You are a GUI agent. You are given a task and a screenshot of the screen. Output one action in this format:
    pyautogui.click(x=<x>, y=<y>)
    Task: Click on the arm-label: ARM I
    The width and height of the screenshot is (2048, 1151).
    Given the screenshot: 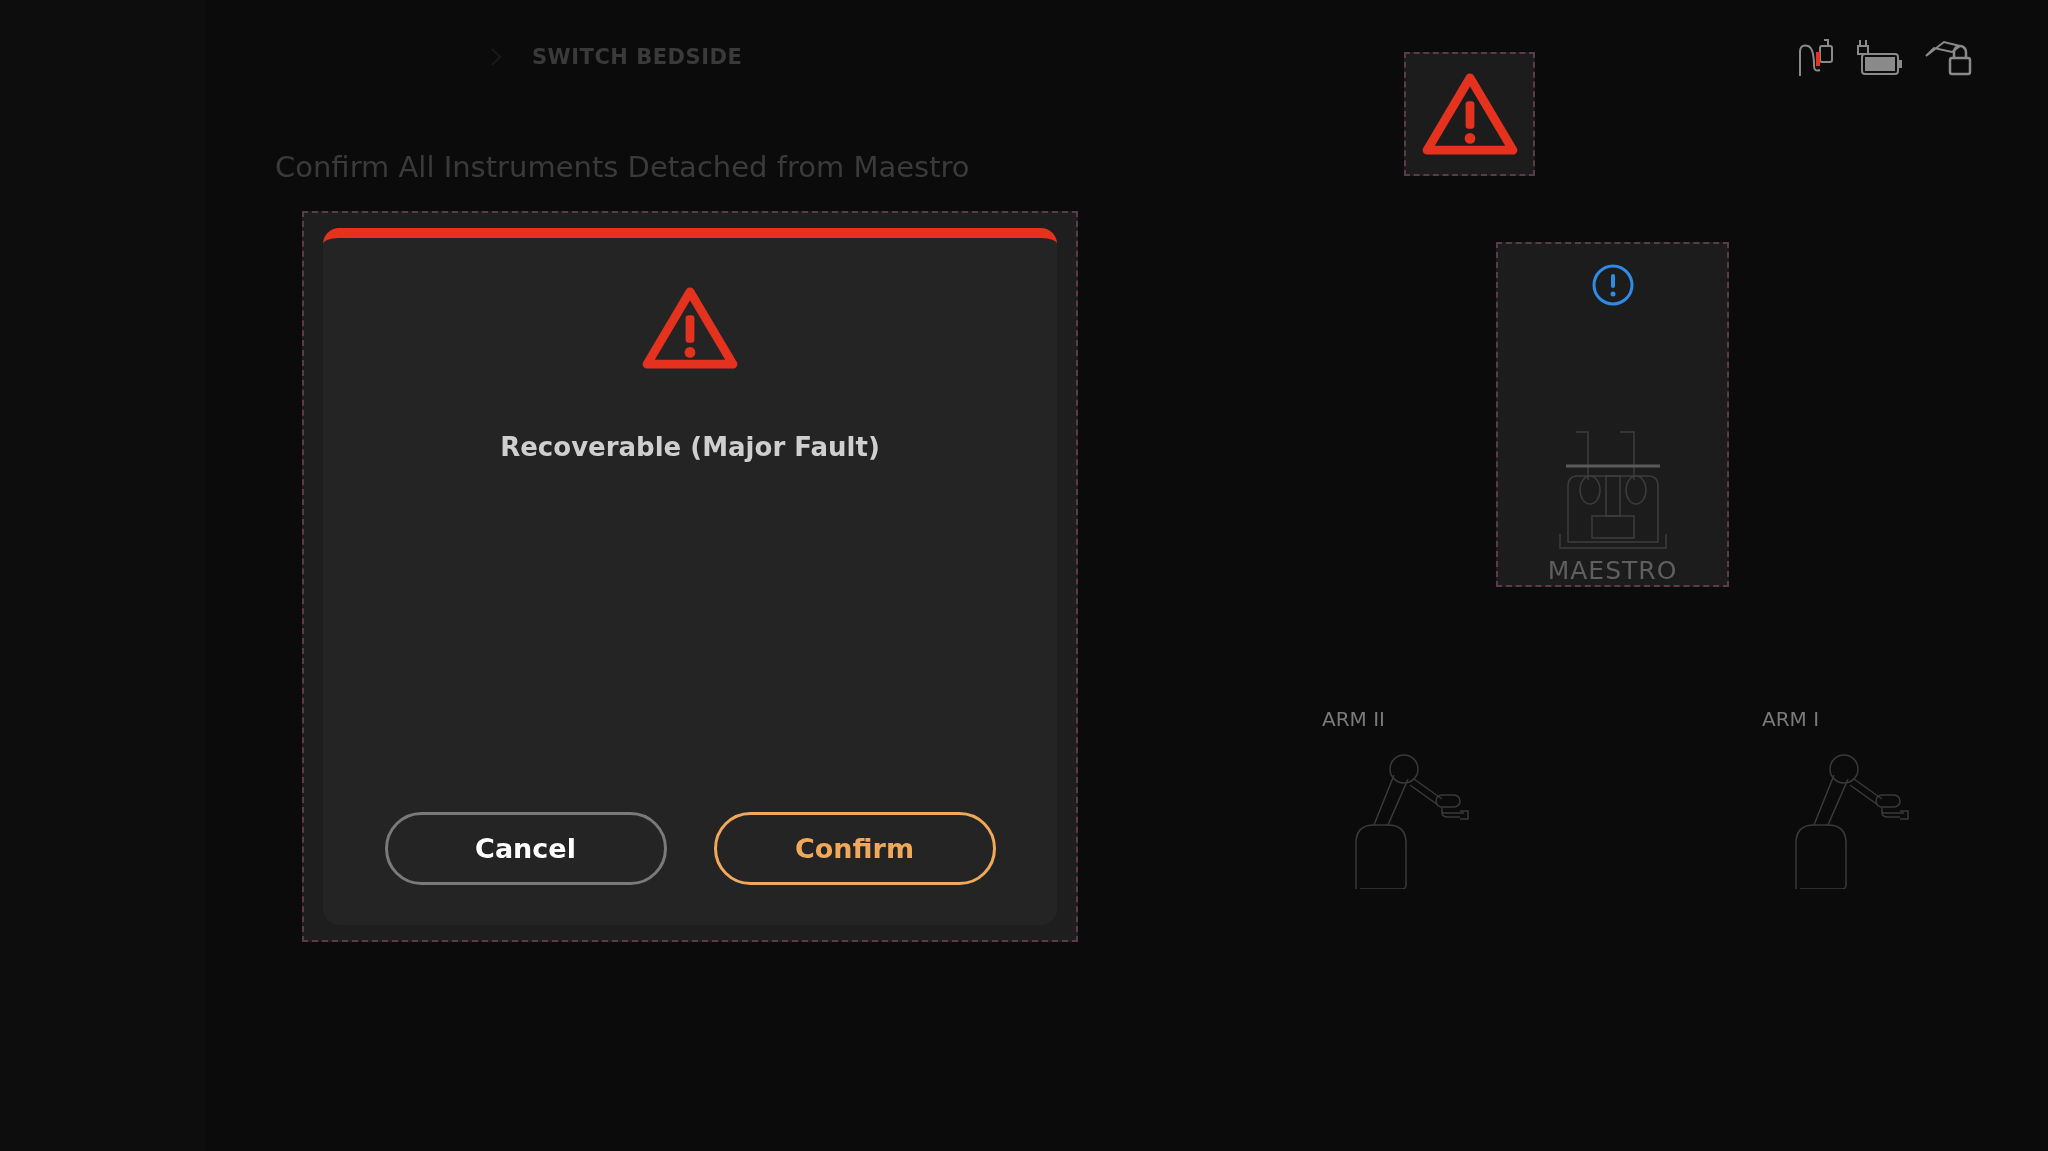 What is the action you would take?
    pyautogui.click(x=1791, y=719)
    